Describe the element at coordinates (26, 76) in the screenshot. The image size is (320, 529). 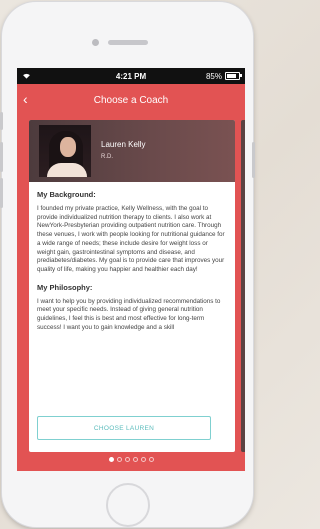
I see `wifi-icon` at that location.